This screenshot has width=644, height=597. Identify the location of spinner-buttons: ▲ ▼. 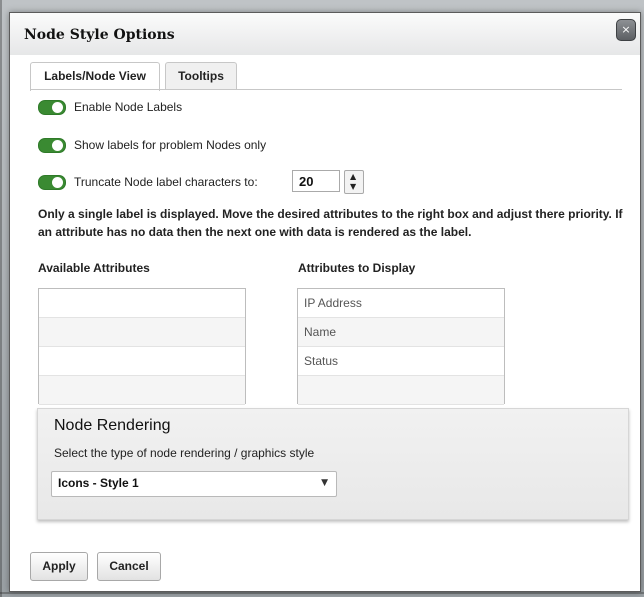
(354, 182).